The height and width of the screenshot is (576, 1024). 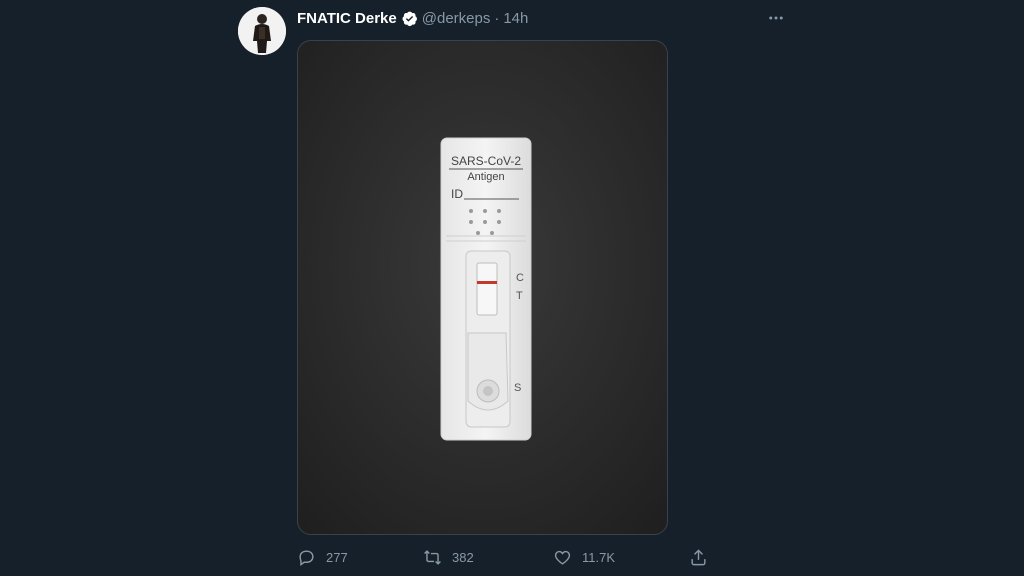 What do you see at coordinates (517, 388) in the screenshot?
I see `marker-s: S` at bounding box center [517, 388].